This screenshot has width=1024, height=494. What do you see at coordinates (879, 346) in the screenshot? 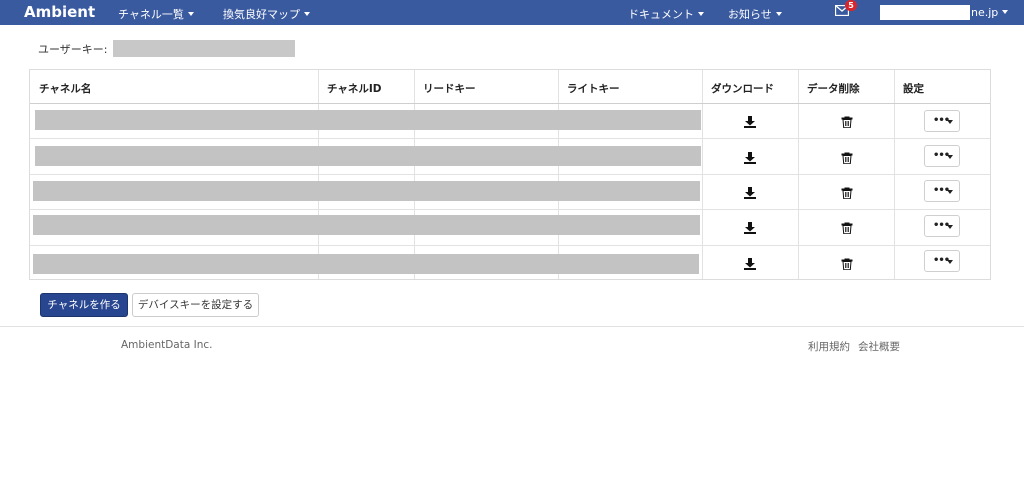
I see `footer-about-link: 会社概要` at bounding box center [879, 346].